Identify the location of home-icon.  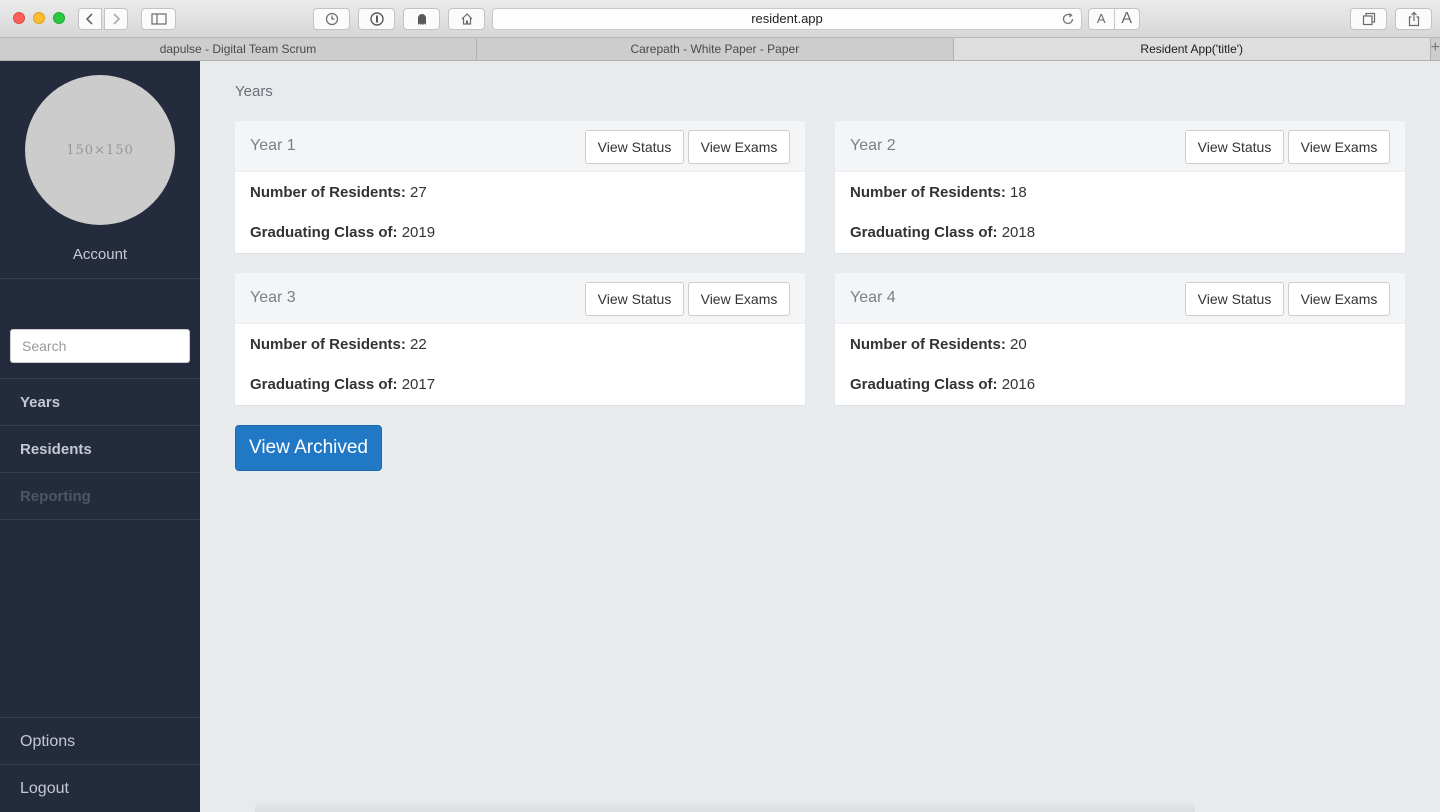
(466, 19).